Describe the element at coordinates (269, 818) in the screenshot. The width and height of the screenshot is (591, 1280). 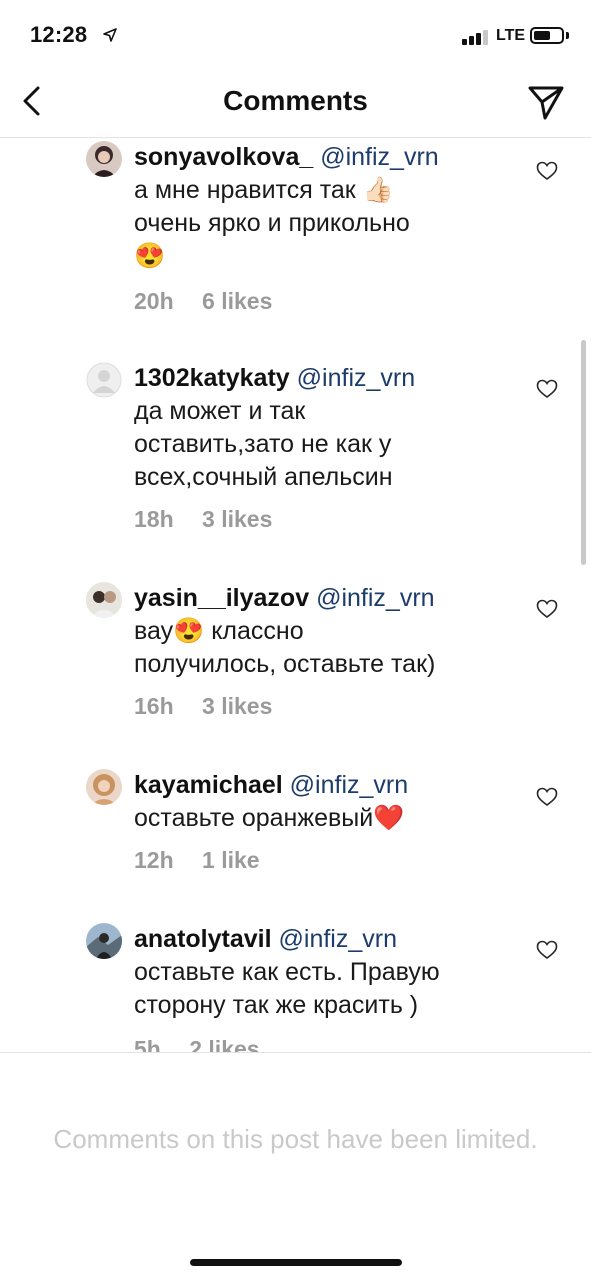
I see `comment-line: оставьте оранжевый❤️` at that location.